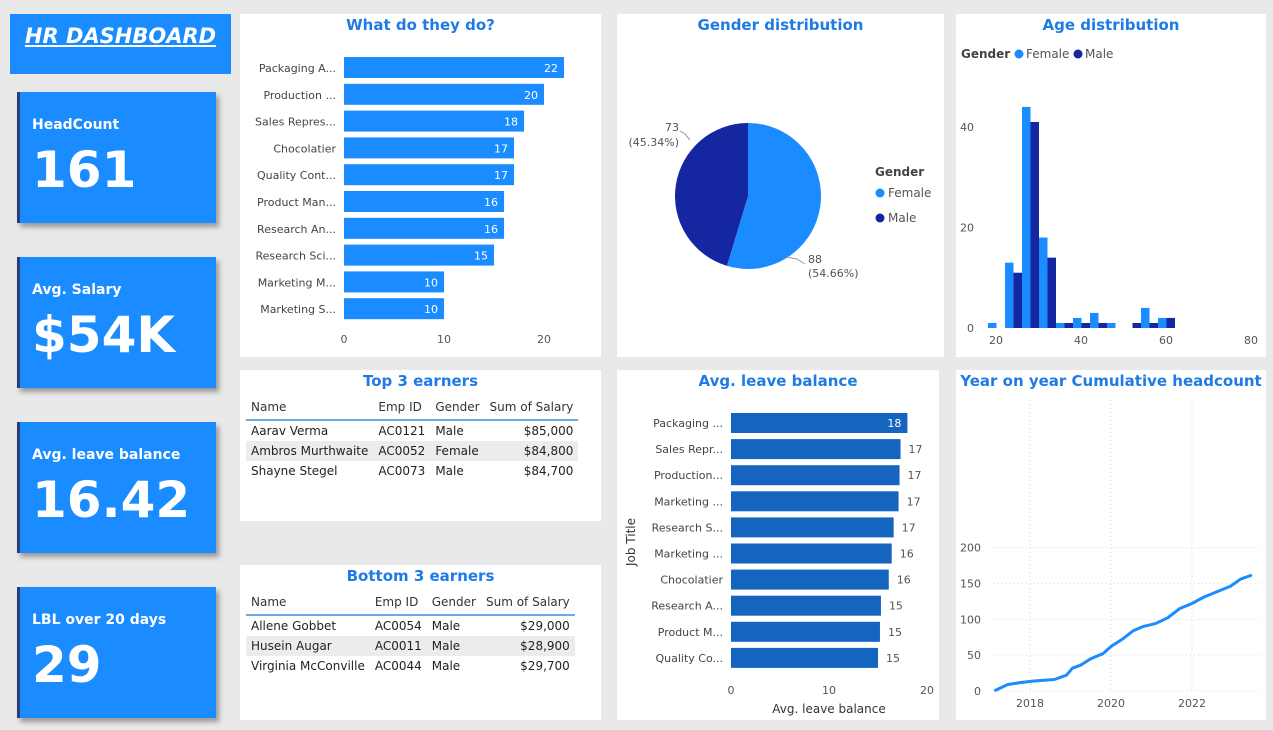 The height and width of the screenshot is (730, 1273). I want to click on table-row: Allene Gobbet AC0054 Male $29,000, so click(410, 625).